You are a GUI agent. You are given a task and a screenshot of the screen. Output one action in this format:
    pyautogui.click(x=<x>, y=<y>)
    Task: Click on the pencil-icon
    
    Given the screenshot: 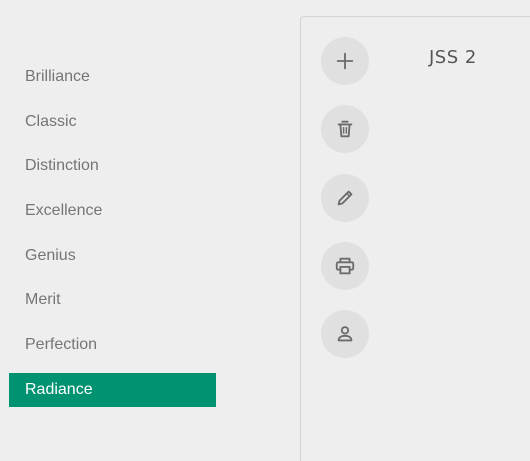 What is the action you would take?
    pyautogui.click(x=345, y=198)
    